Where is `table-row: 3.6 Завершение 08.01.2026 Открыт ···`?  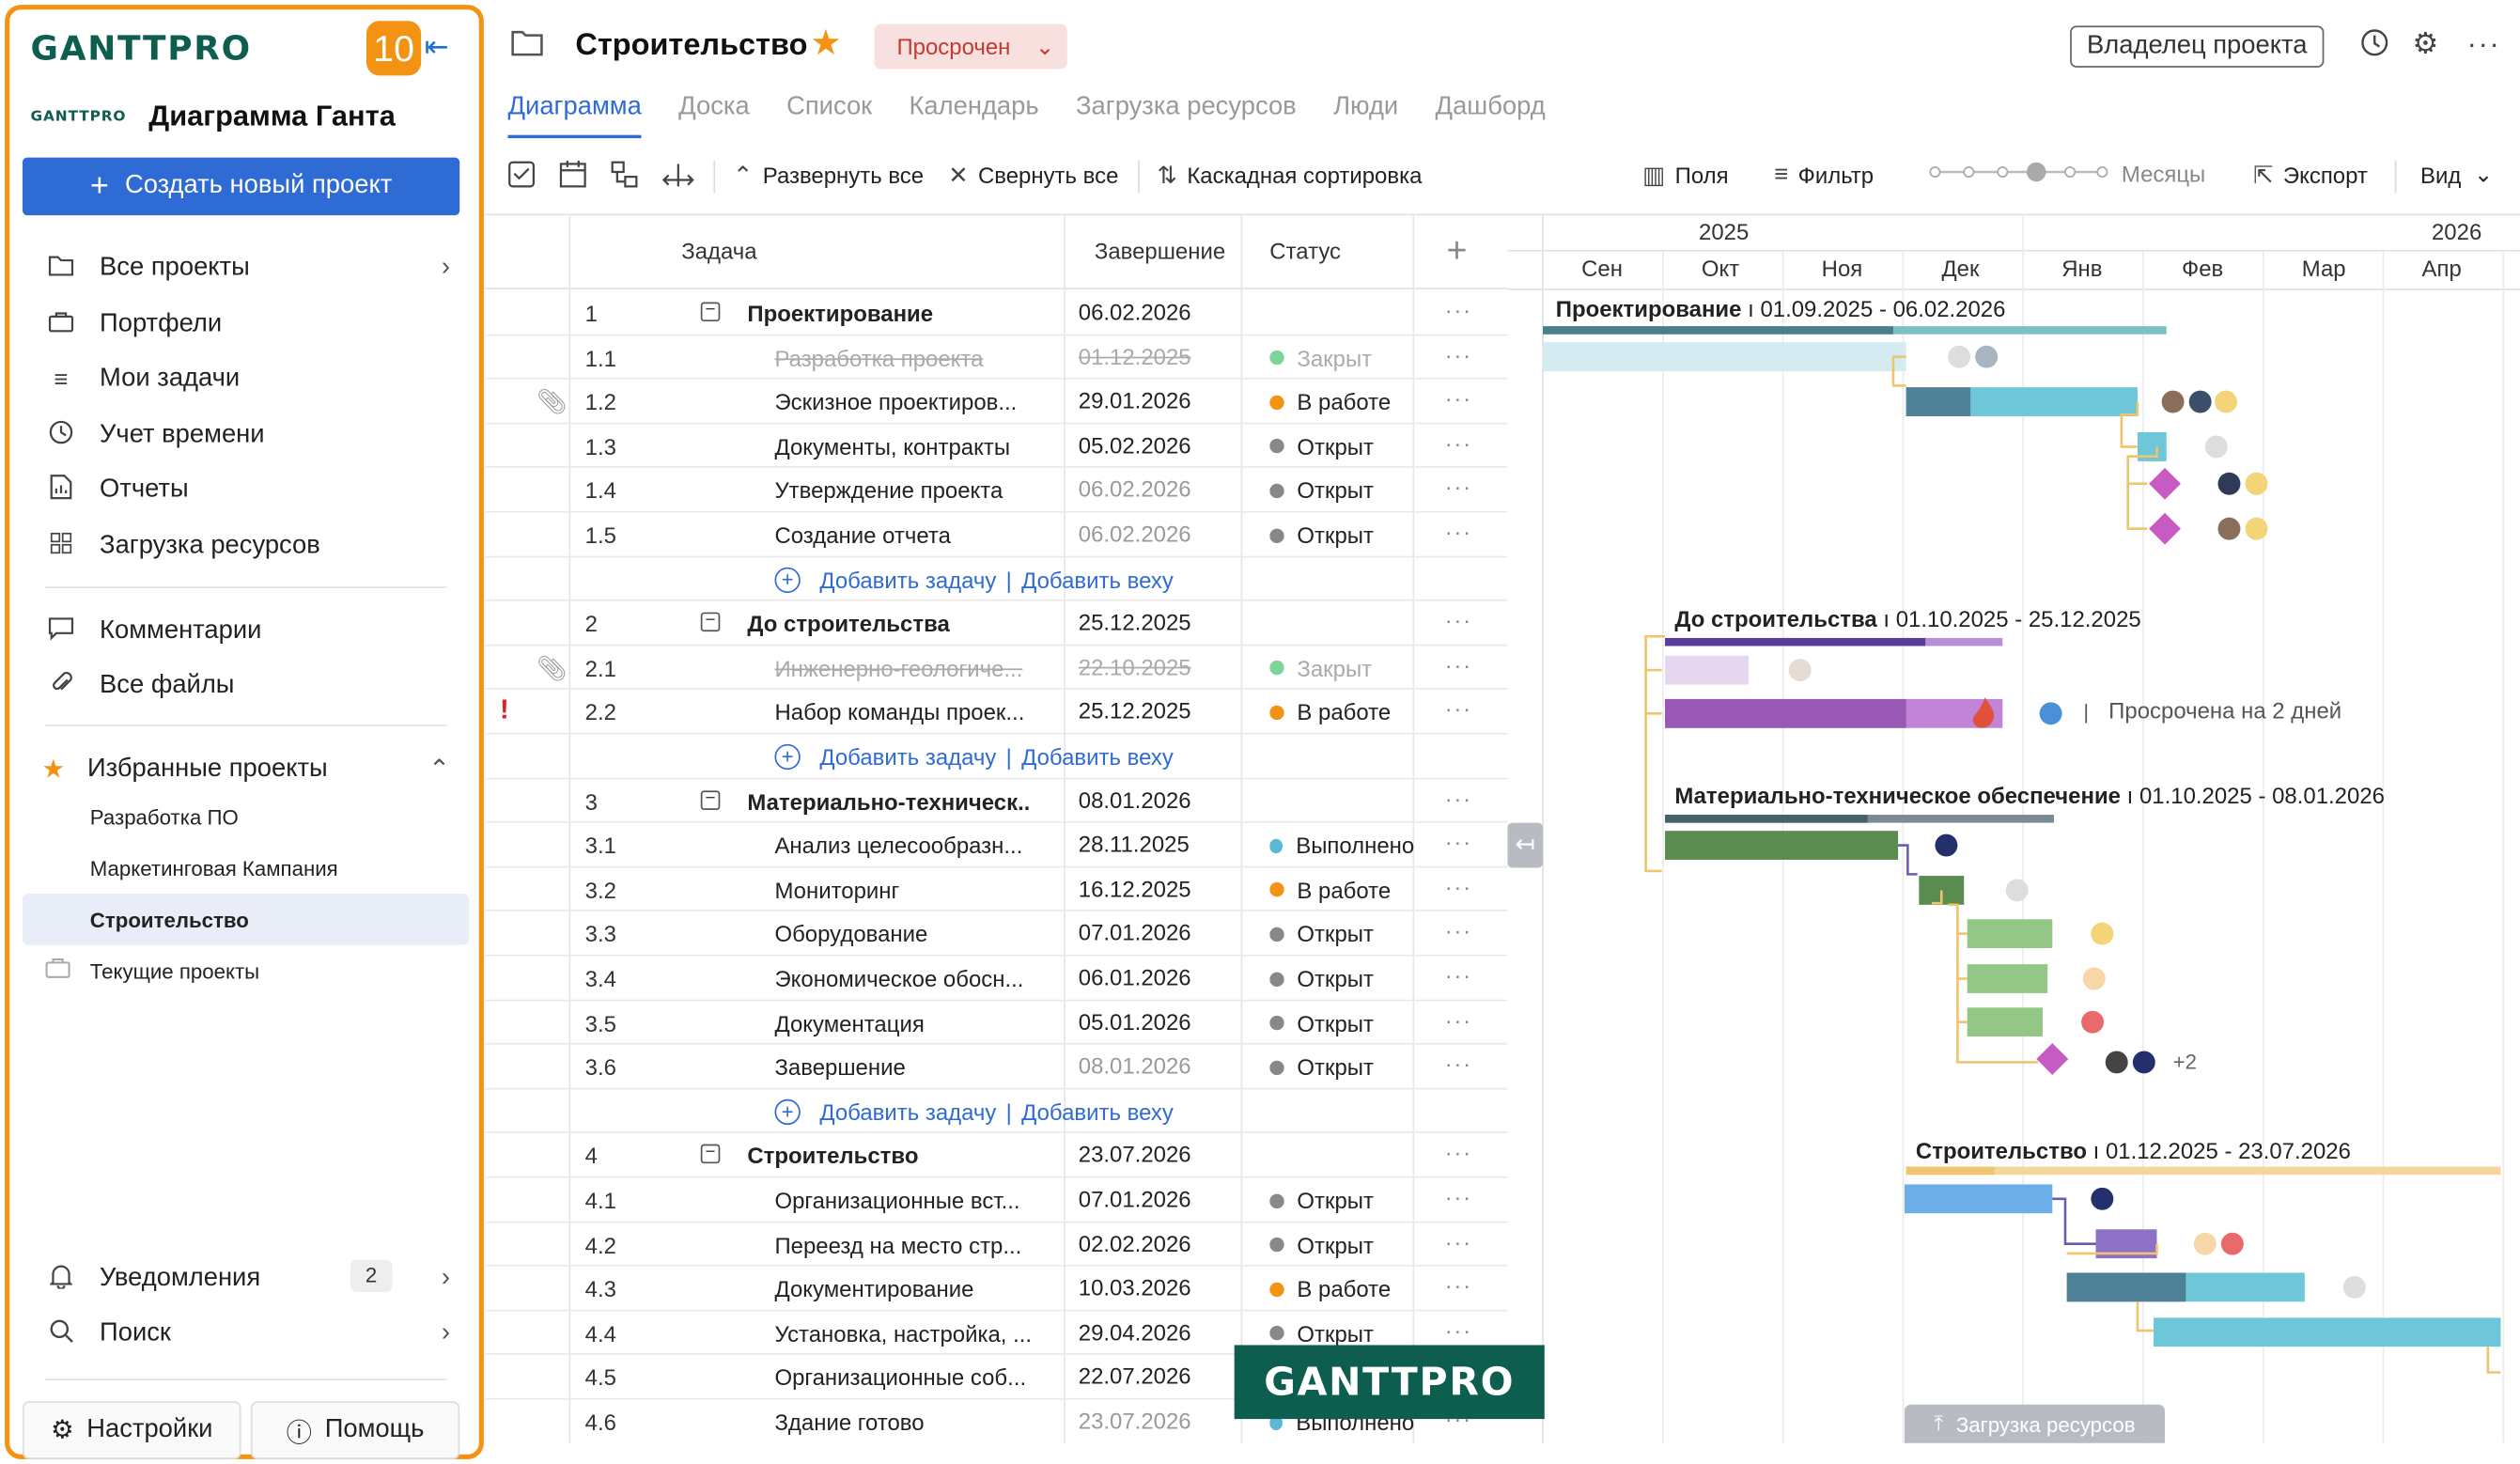
table-row: 3.6 Завершение 08.01.2026 Открыт ··· is located at coordinates (996, 1067).